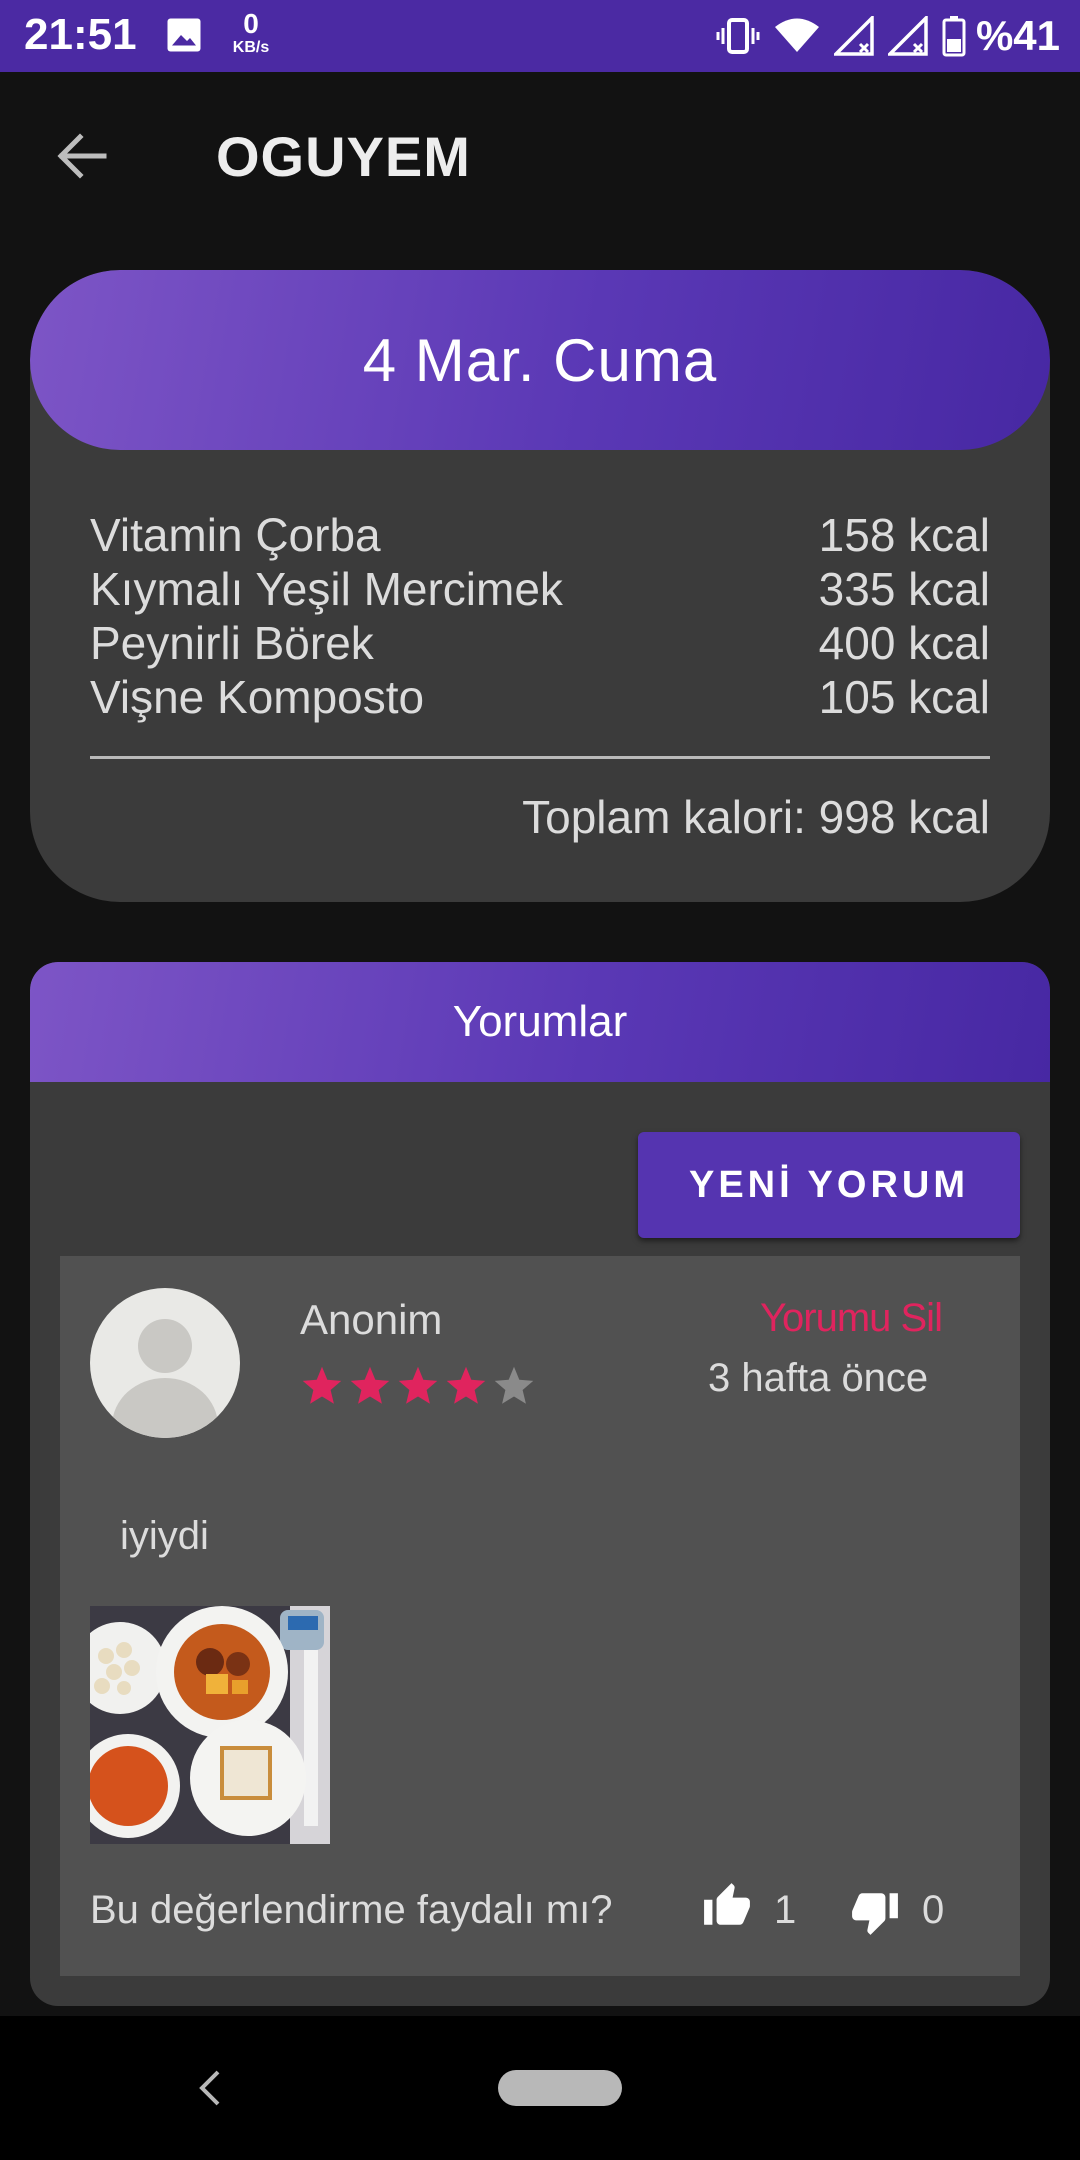 This screenshot has width=1080, height=2160. What do you see at coordinates (904, 643) in the screenshot?
I see `menu-item-kcal: 400 kcal` at bounding box center [904, 643].